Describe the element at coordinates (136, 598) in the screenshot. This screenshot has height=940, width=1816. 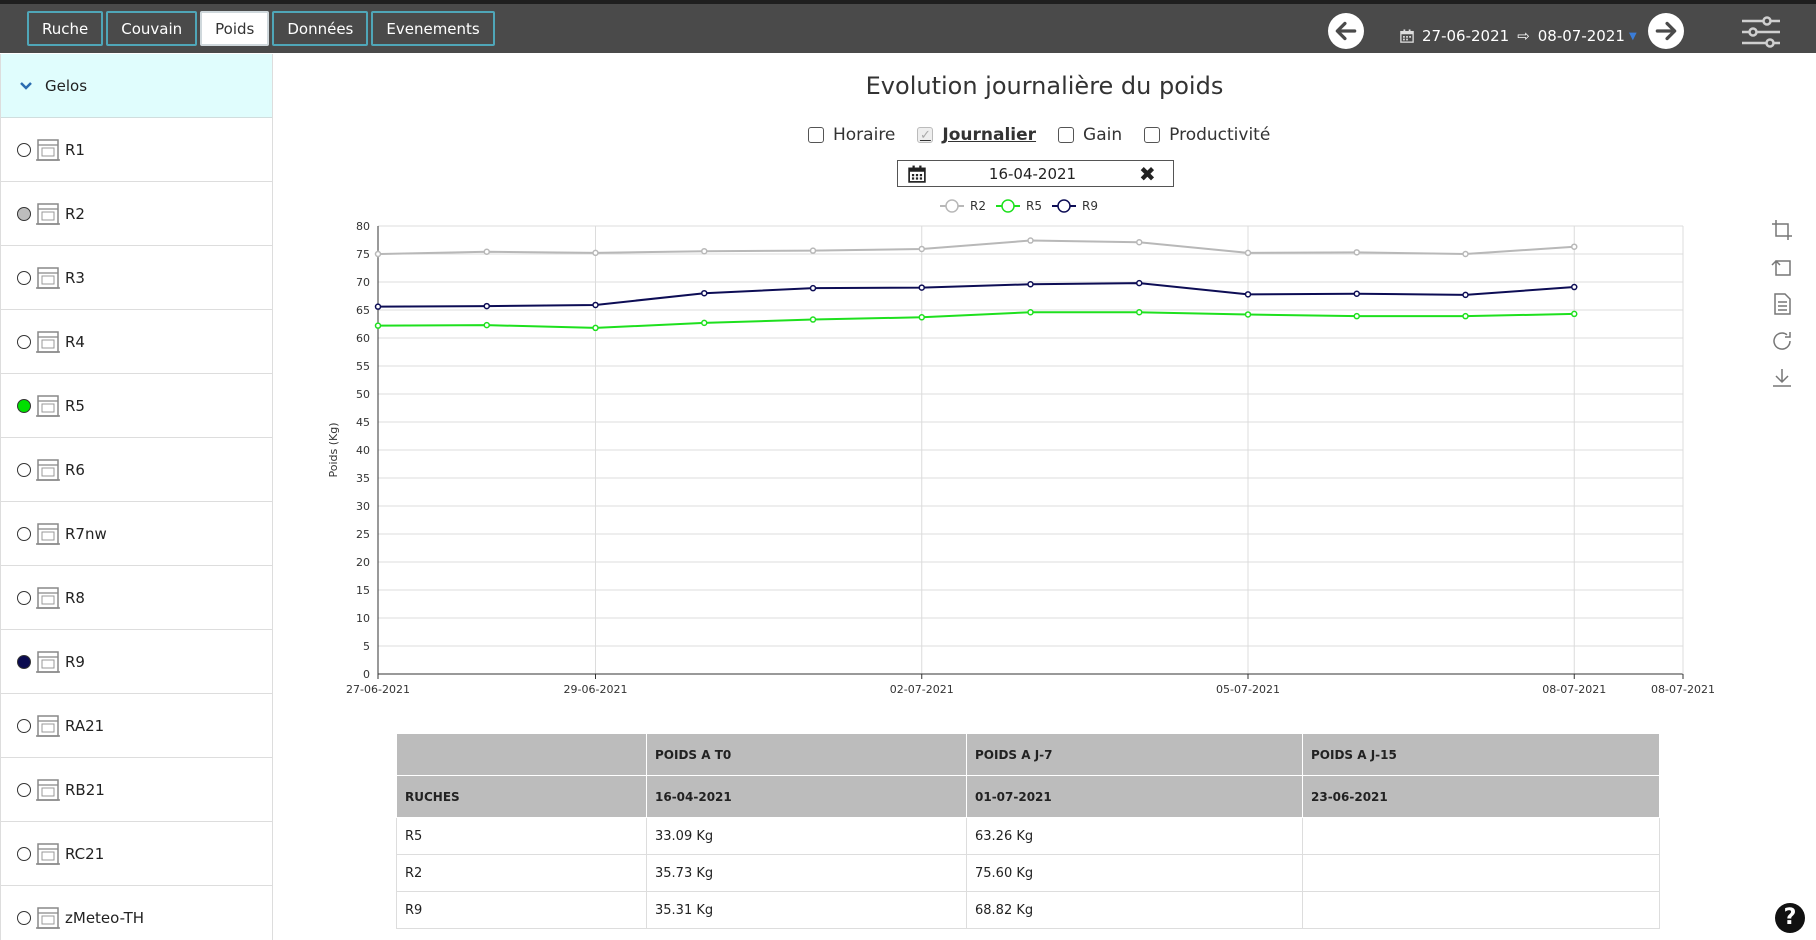
I see `sidebar-item-r8: R8` at that location.